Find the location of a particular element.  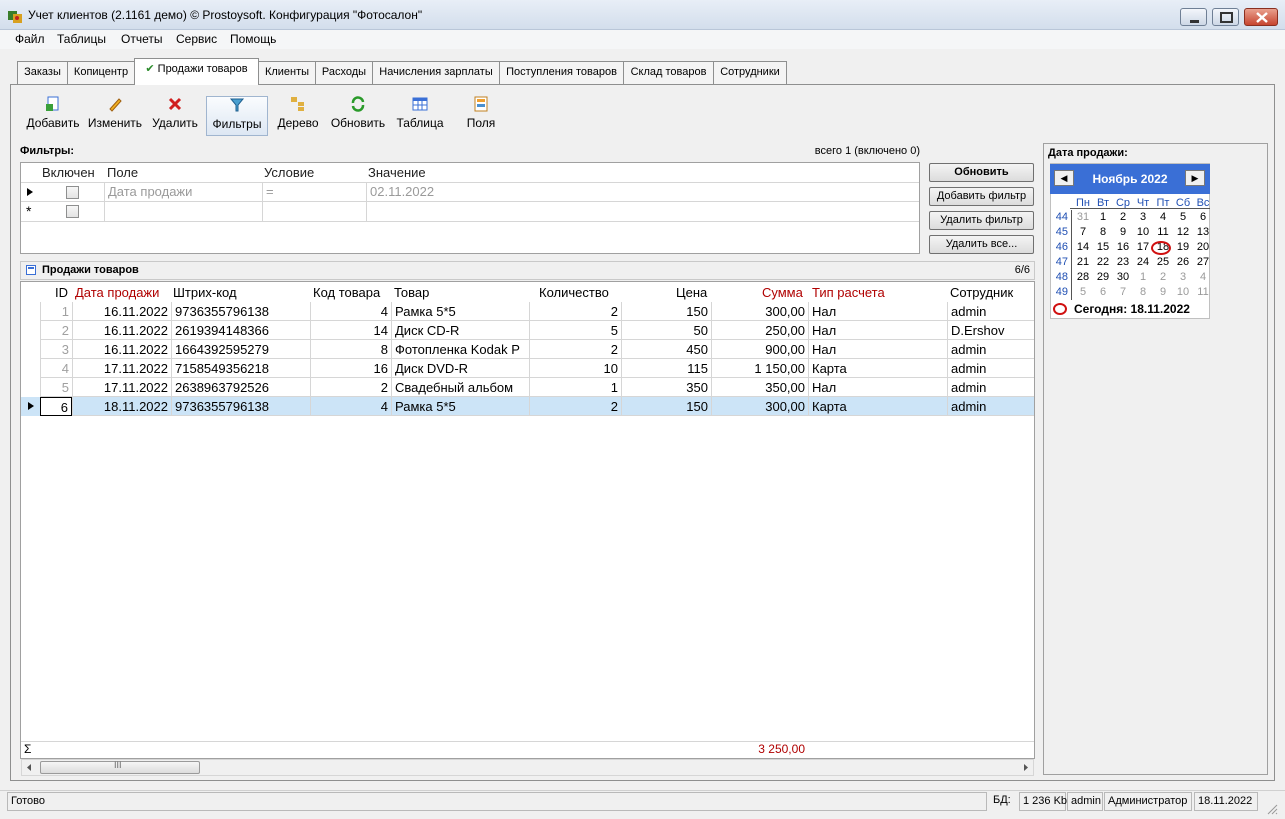

calendar-day: 13 is located at coordinates (1203, 232).